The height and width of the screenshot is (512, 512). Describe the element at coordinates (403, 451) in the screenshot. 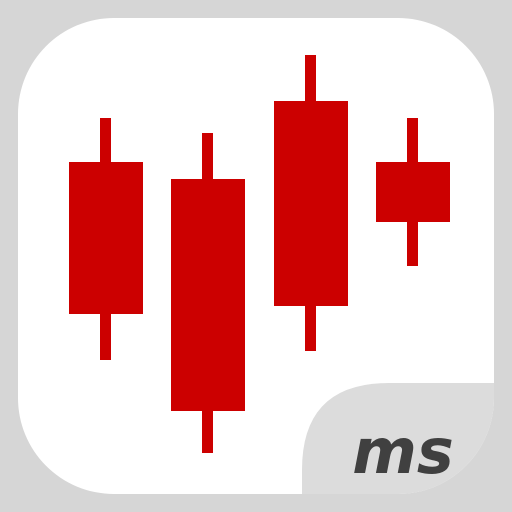

I see `brand-mark: ms` at that location.